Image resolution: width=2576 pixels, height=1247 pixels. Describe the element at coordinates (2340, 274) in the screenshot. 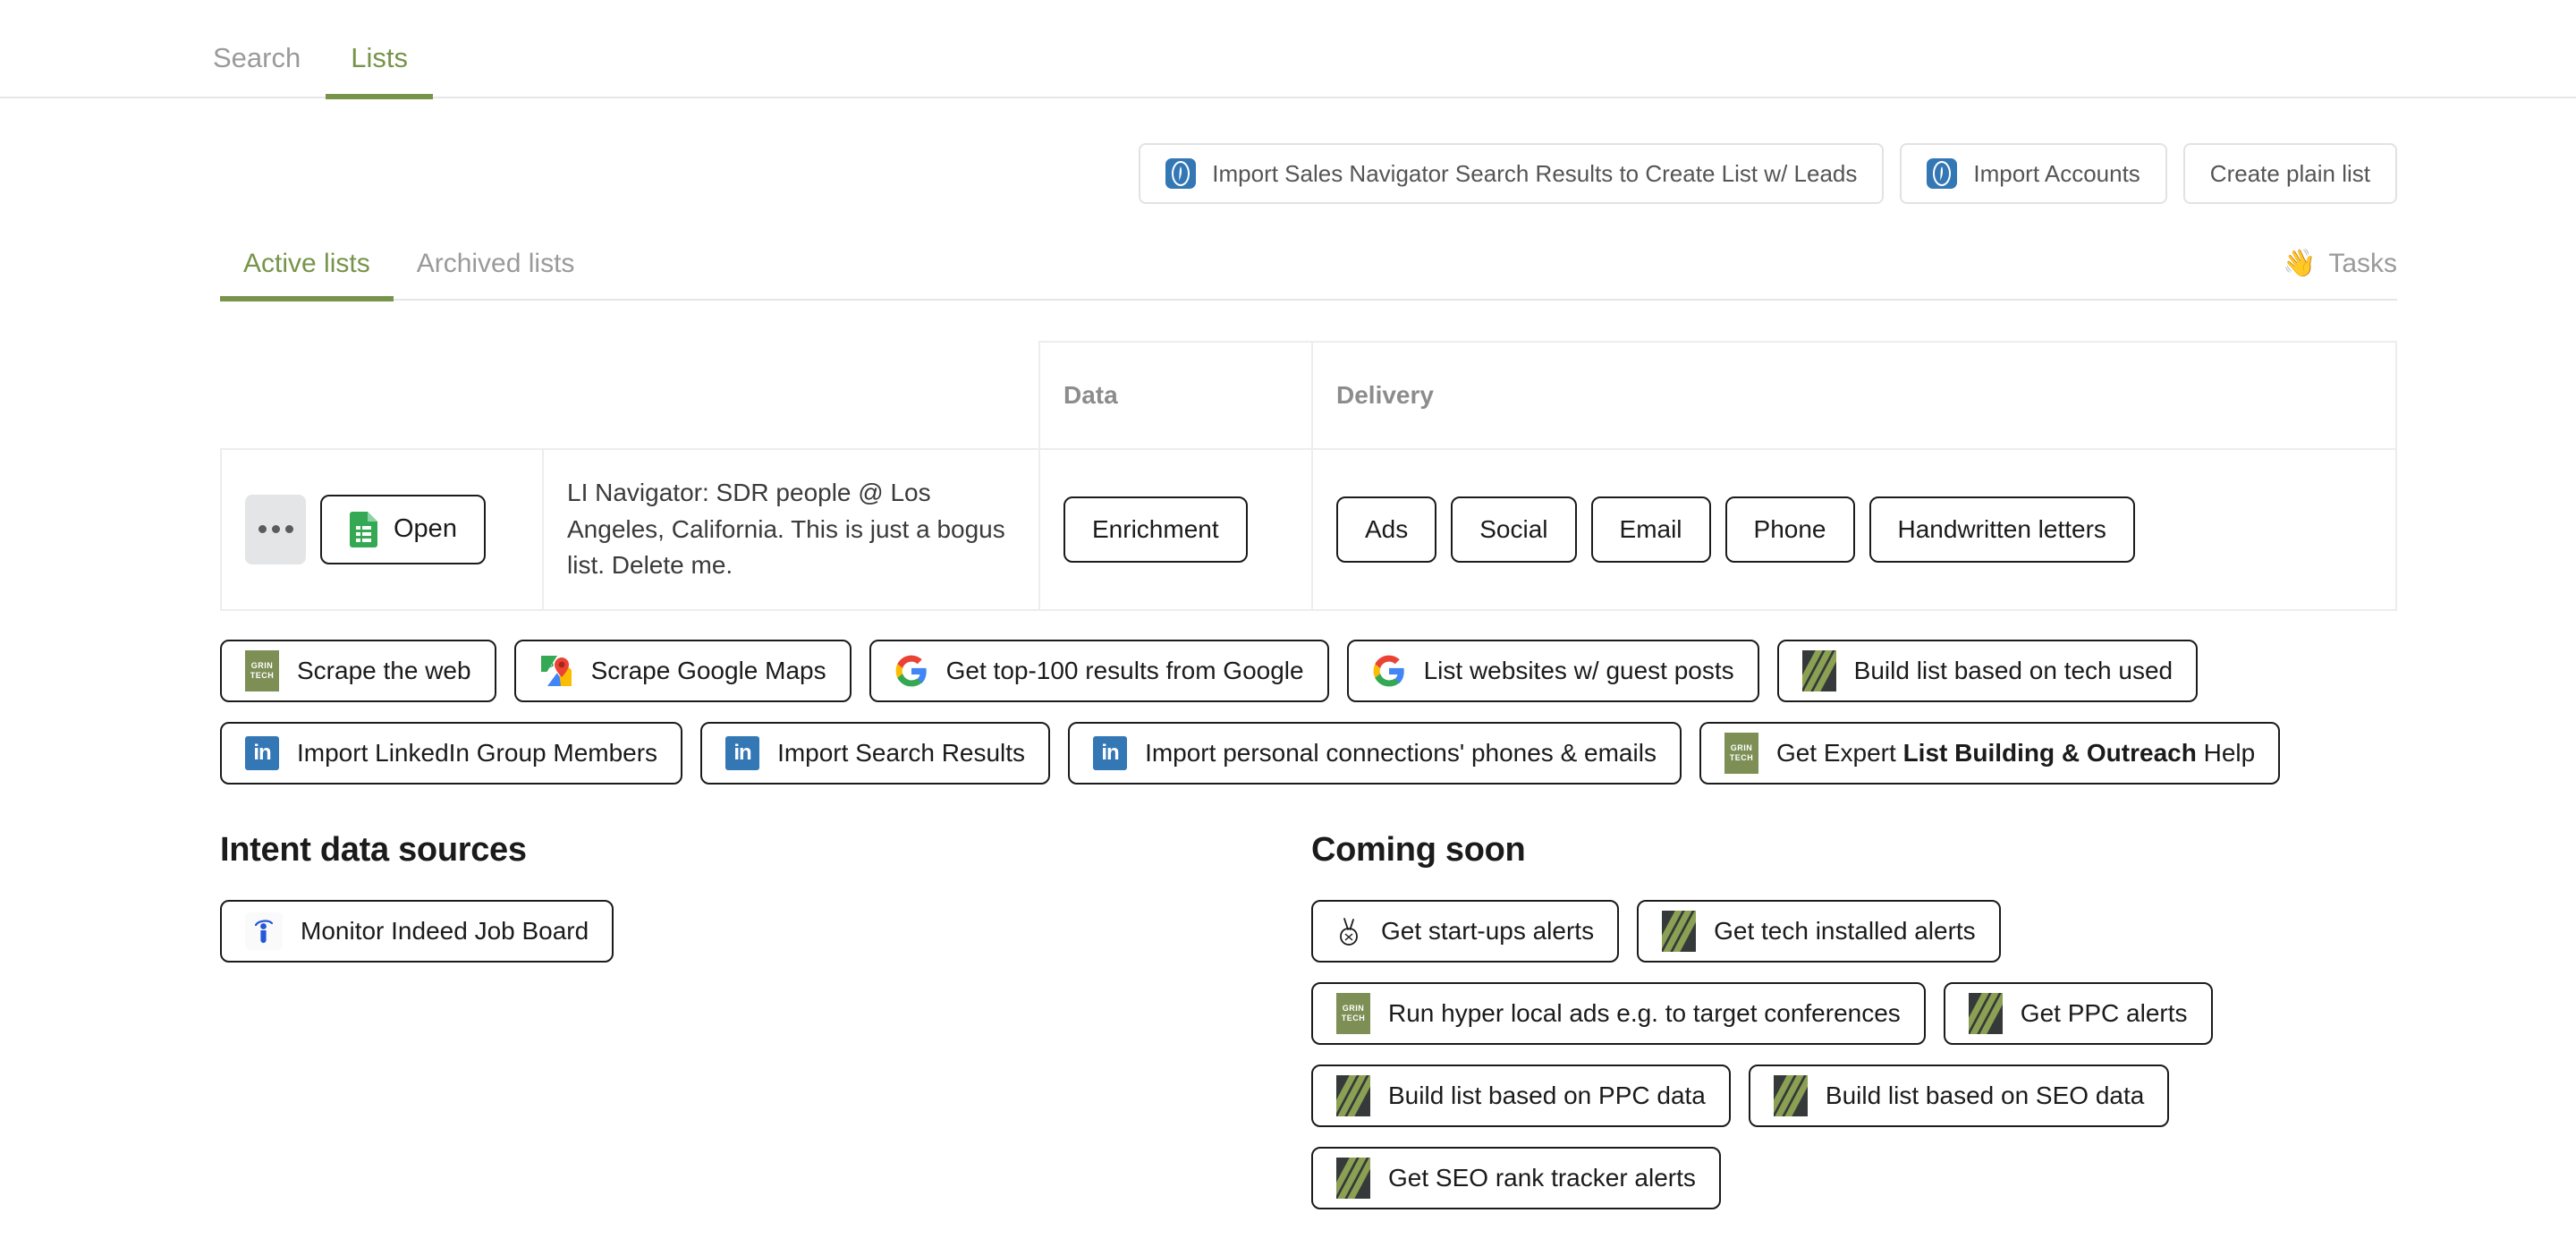

I see `tasks-link: 👋 Tasks` at that location.